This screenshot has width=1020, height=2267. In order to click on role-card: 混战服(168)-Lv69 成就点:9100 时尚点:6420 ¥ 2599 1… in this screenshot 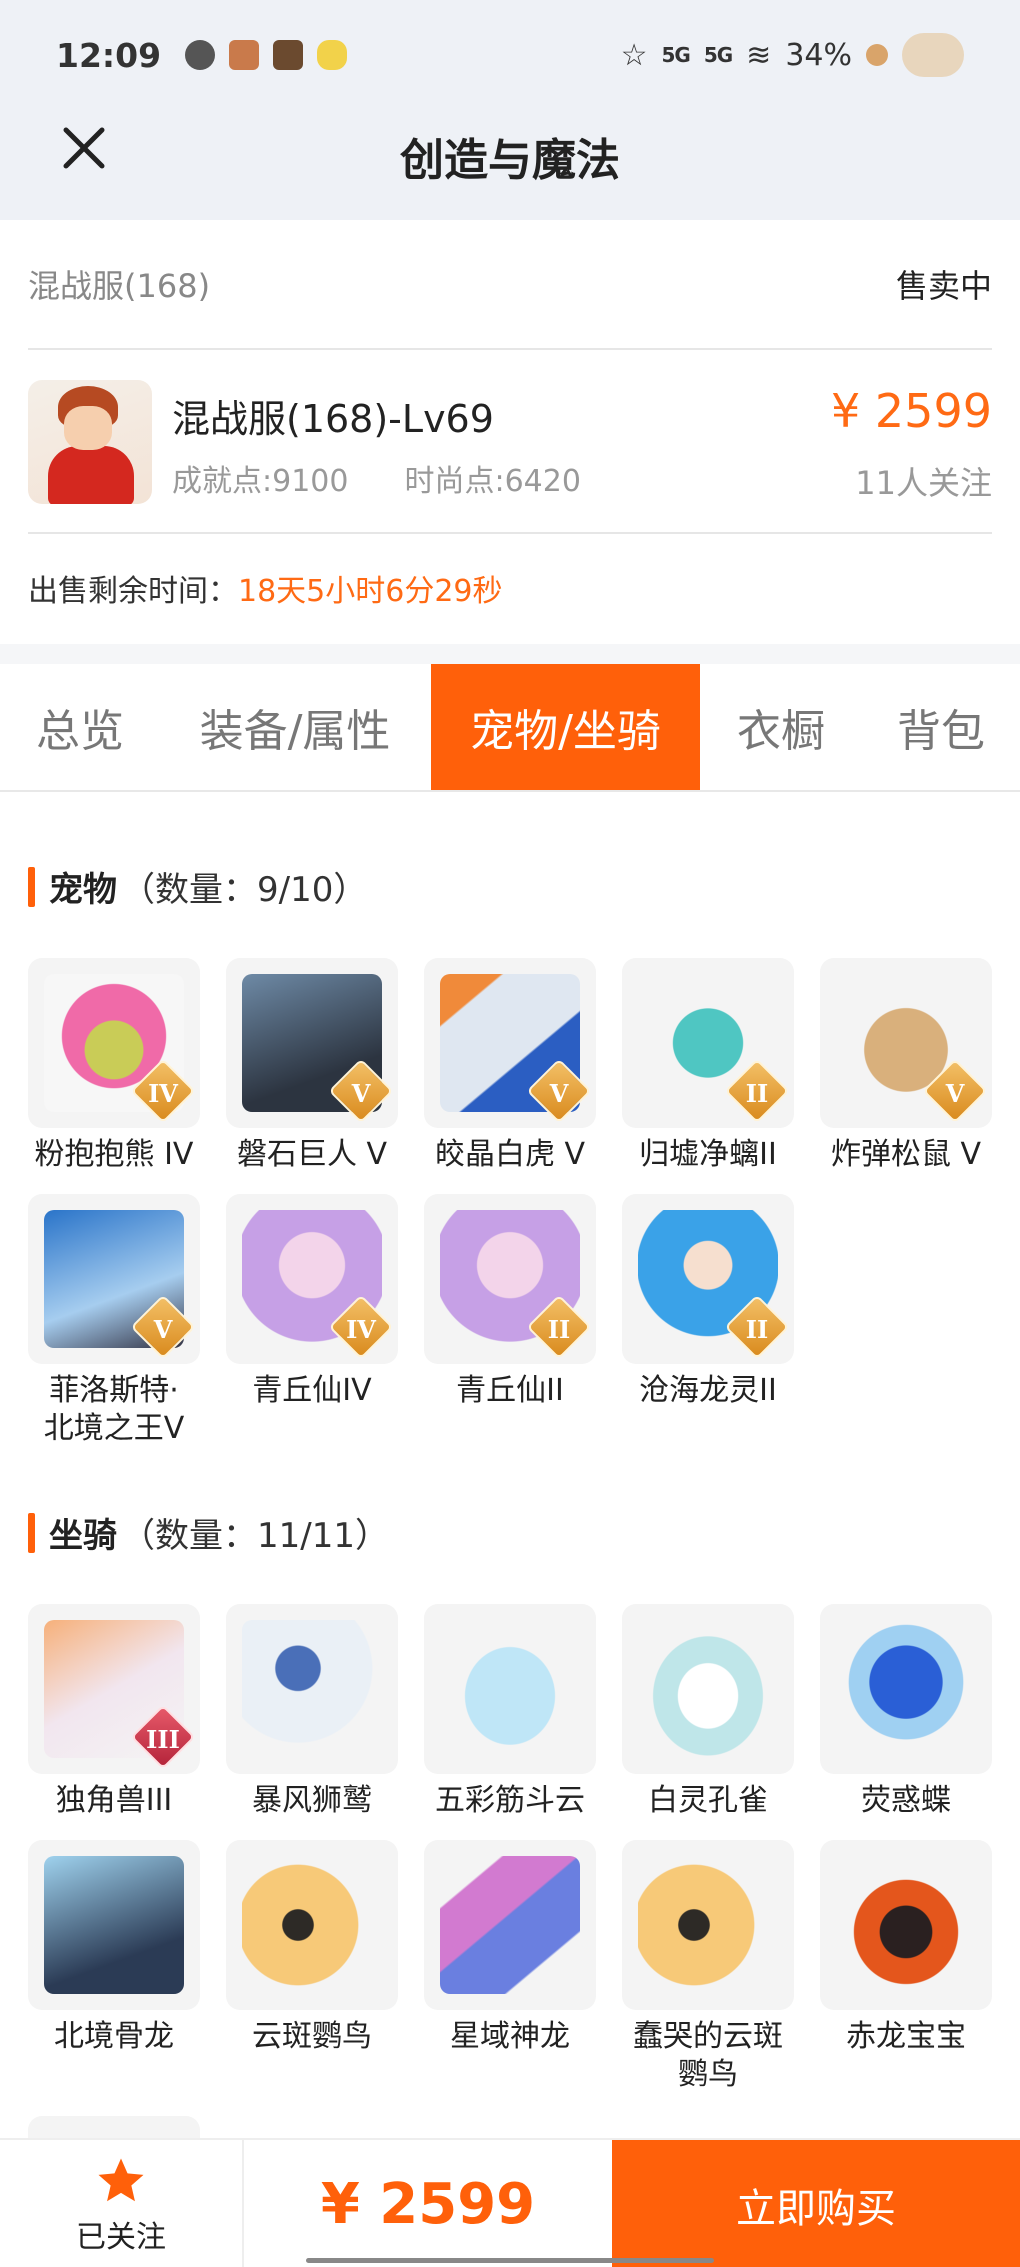, I will do `click(510, 442)`.